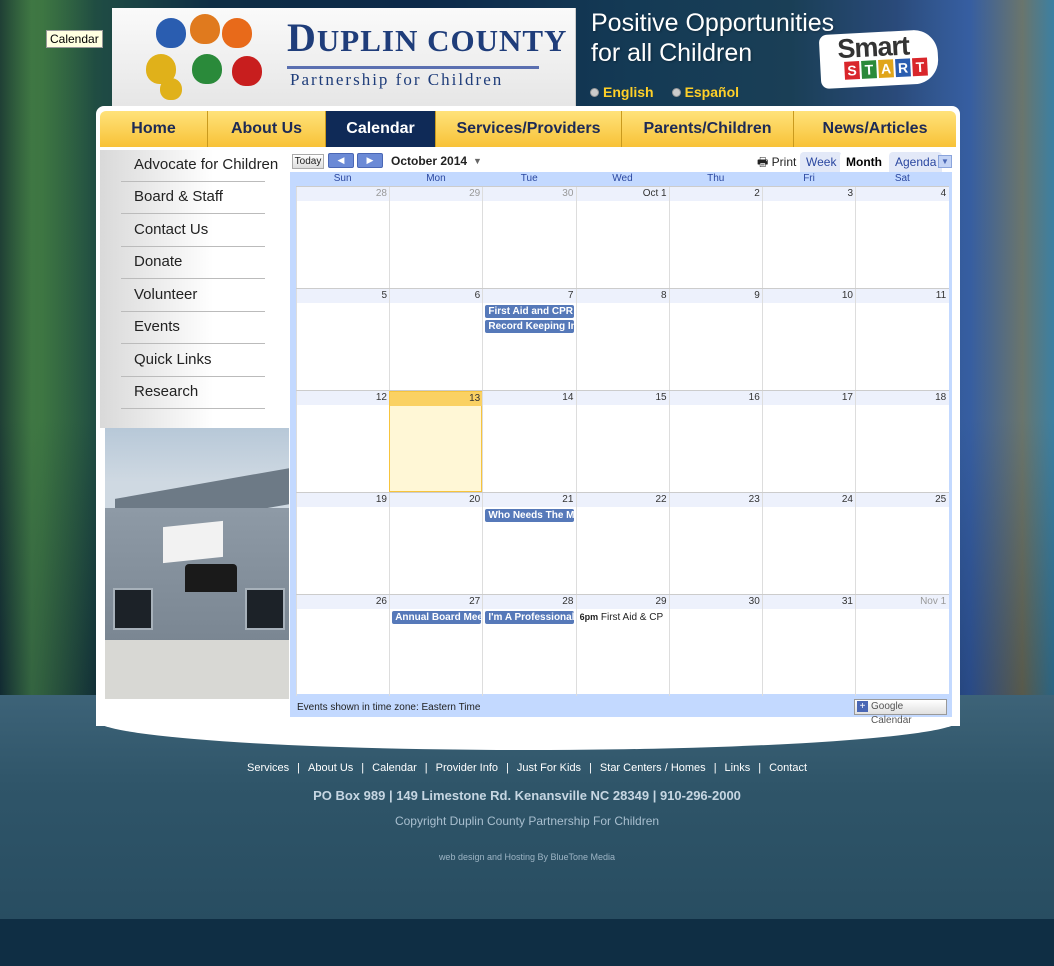 The image size is (1054, 966). Describe the element at coordinates (902, 237) in the screenshot. I see `day-cell: 4` at that location.